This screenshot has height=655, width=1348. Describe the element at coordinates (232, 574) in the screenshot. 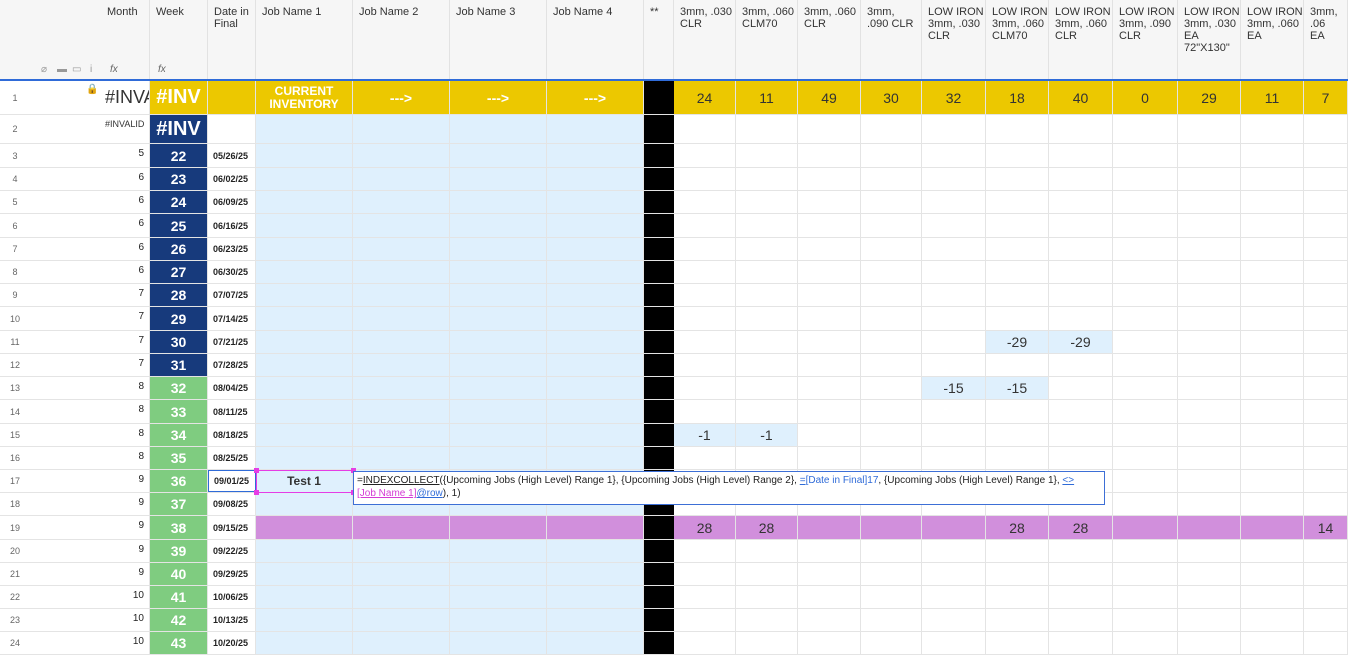

I see `date-in-final-cell: 09/29/25` at that location.